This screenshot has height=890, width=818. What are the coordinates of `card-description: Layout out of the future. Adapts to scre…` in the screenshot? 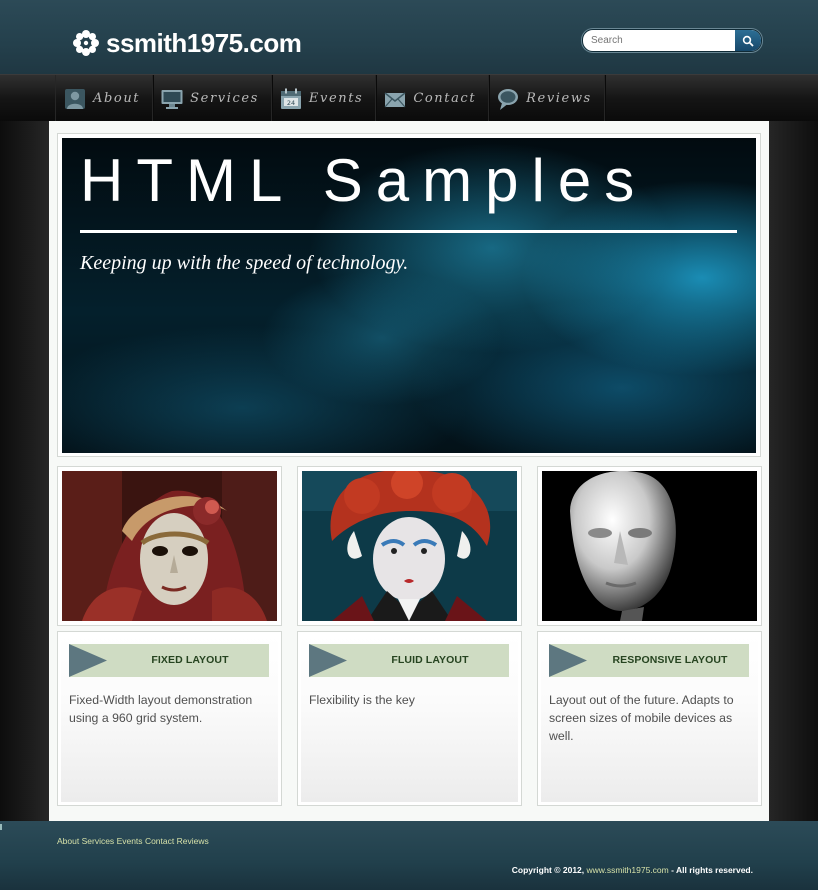 It's located at (641, 718).